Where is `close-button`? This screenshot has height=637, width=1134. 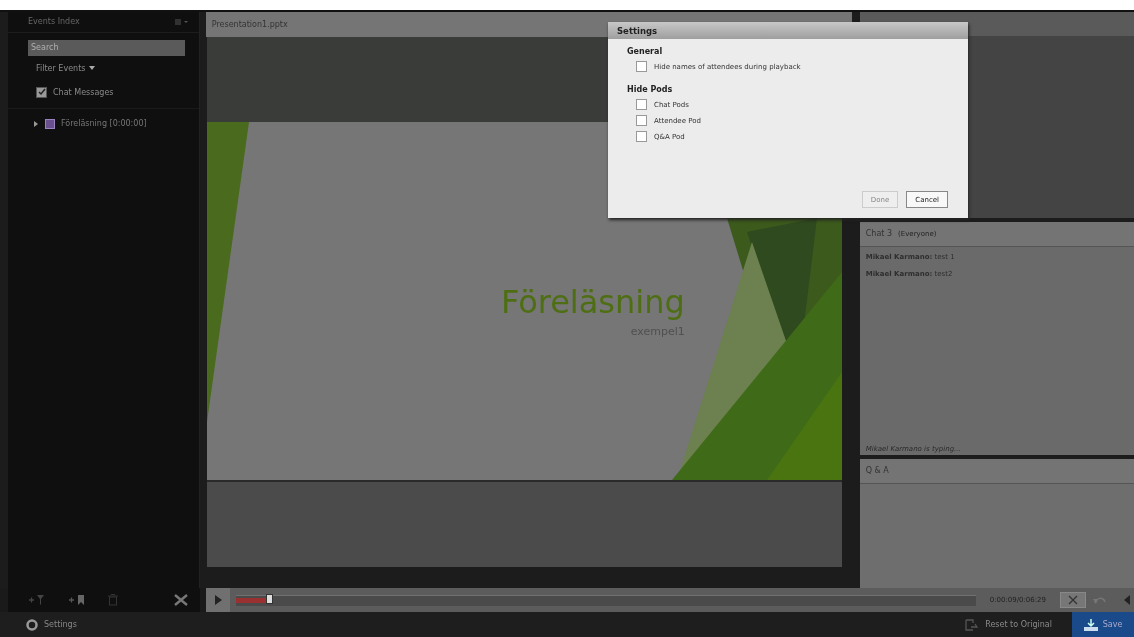
close-button is located at coordinates (1073, 600).